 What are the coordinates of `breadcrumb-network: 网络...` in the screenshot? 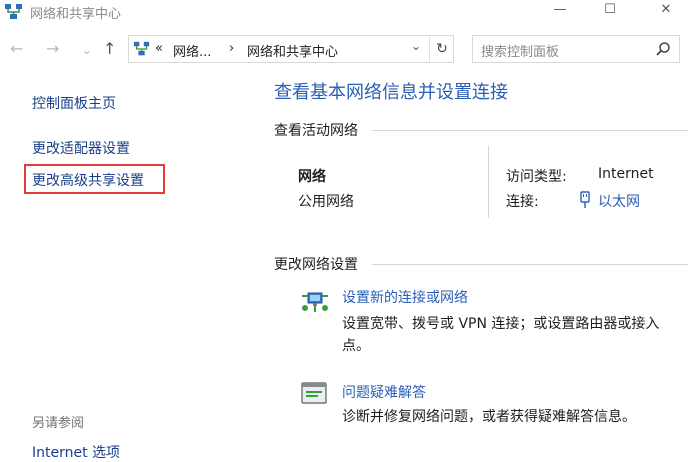 It's located at (192, 50).